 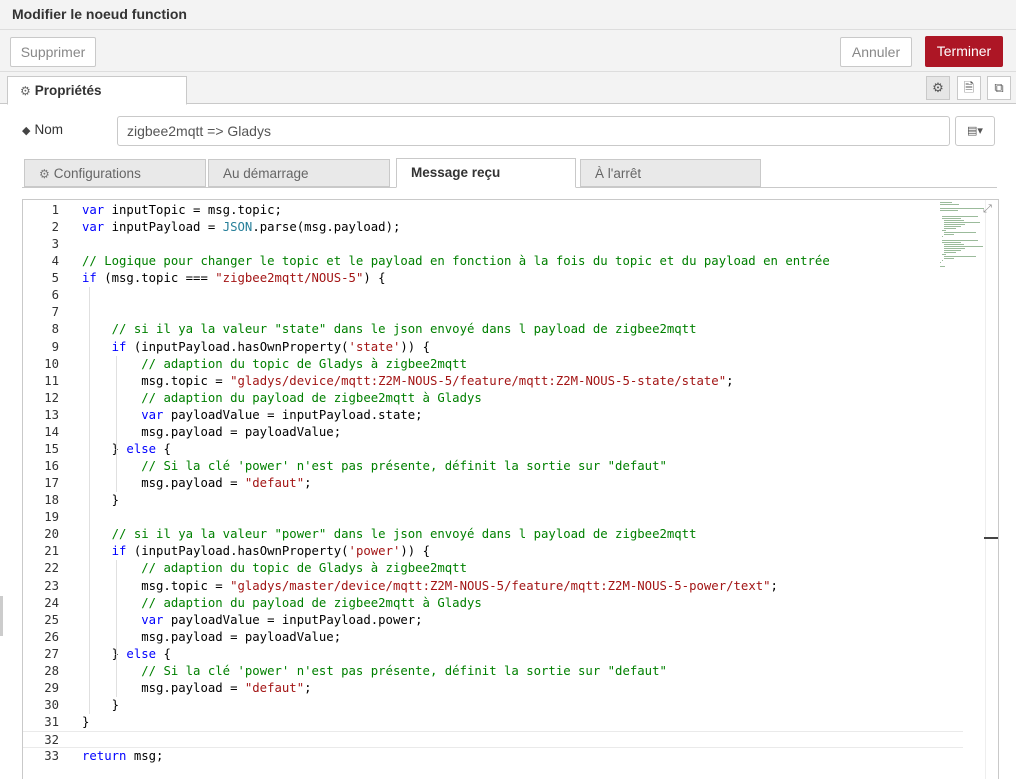 I want to click on line-number: 13, so click(x=51, y=414).